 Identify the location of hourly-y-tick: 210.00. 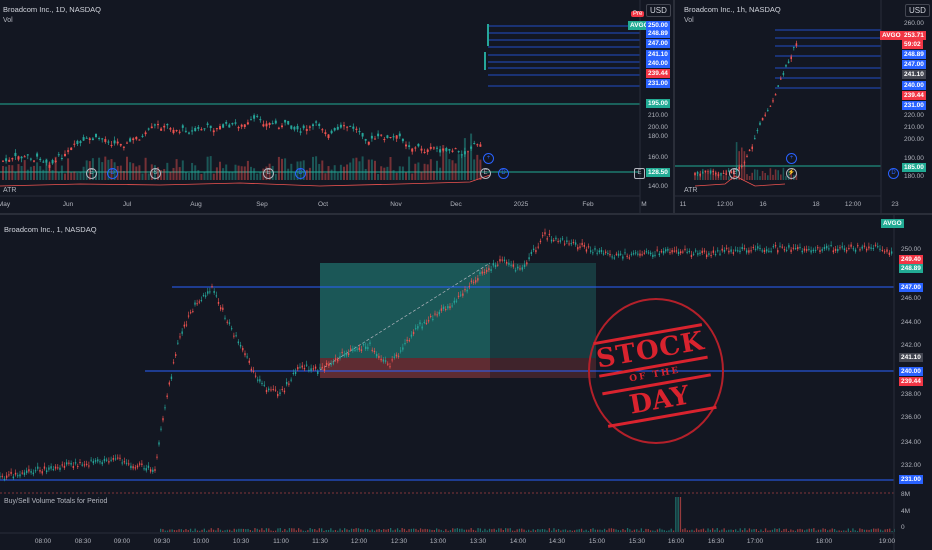
(914, 127).